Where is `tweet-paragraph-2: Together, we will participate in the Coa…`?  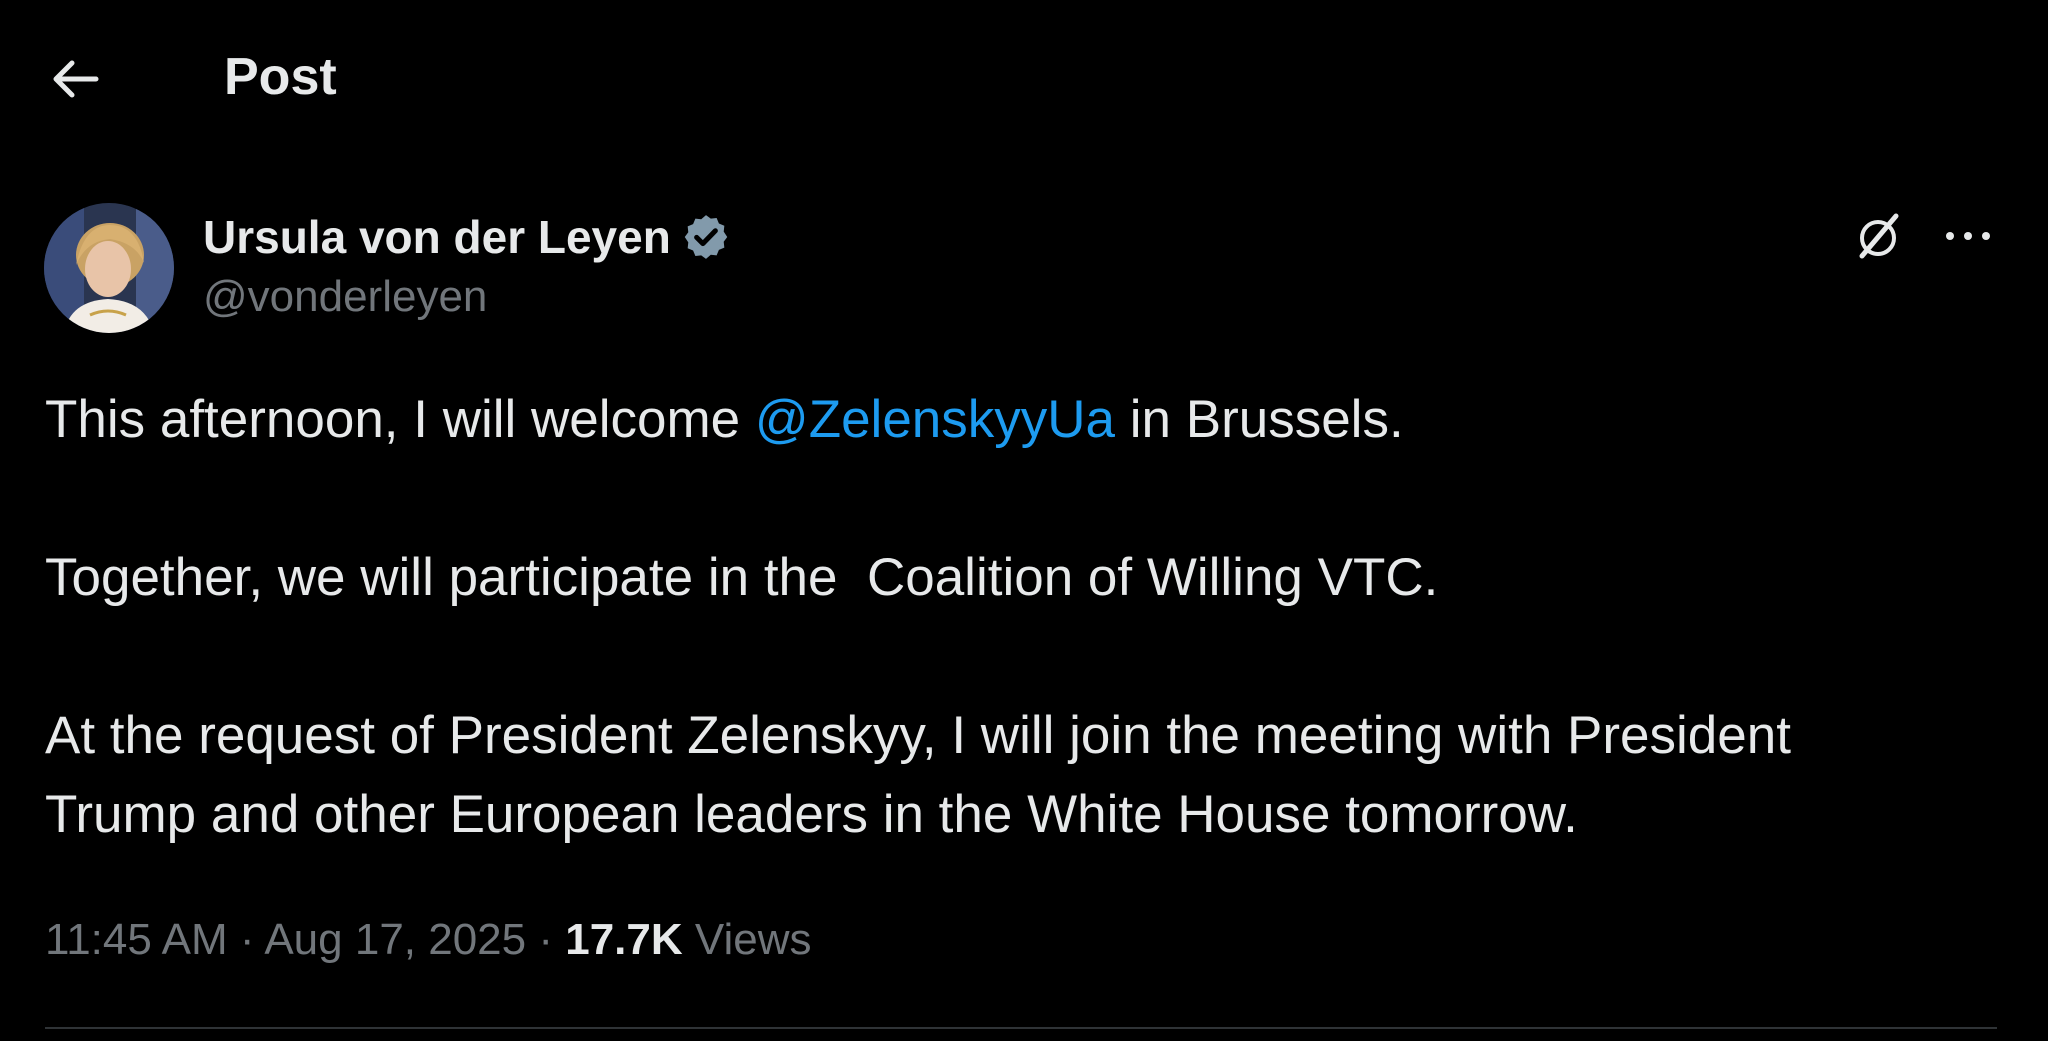 tweet-paragraph-2: Together, we will participate in the Coa… is located at coordinates (742, 577).